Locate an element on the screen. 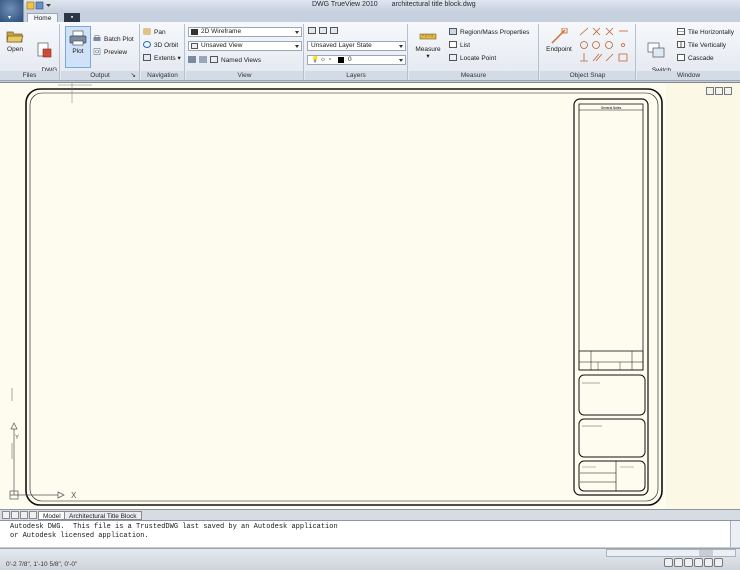 The width and height of the screenshot is (740, 570). named-views-button: Named Views is located at coordinates (241, 60).